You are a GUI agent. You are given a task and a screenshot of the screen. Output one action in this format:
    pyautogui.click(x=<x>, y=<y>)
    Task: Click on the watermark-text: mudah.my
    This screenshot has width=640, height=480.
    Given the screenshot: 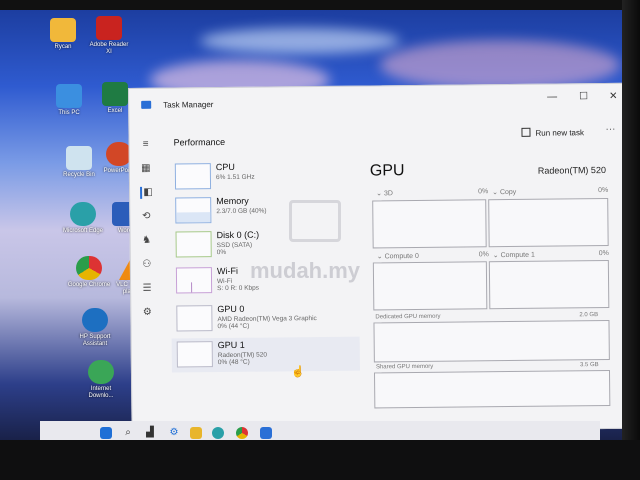 What is the action you would take?
    pyautogui.click(x=305, y=270)
    